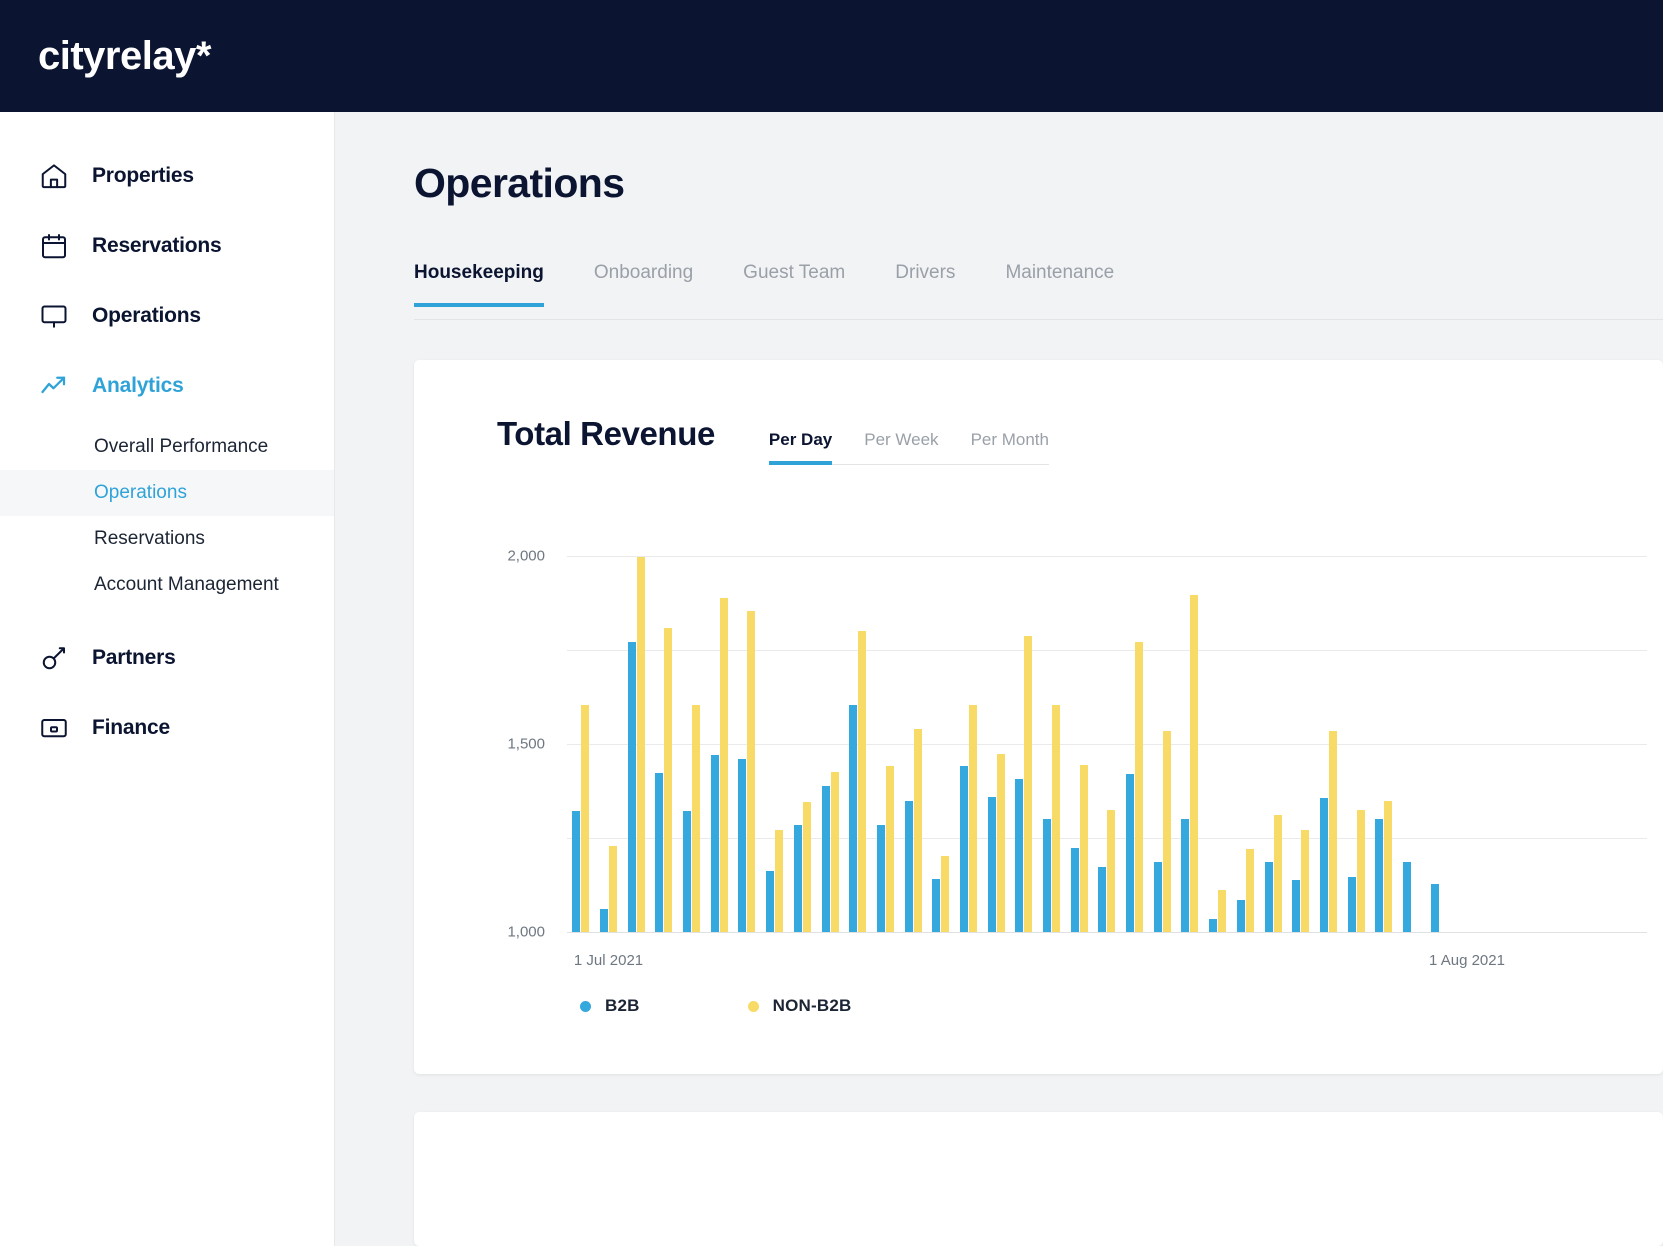 The width and height of the screenshot is (1663, 1246). What do you see at coordinates (167, 176) in the screenshot?
I see `sidebar-item-properties: Properties` at bounding box center [167, 176].